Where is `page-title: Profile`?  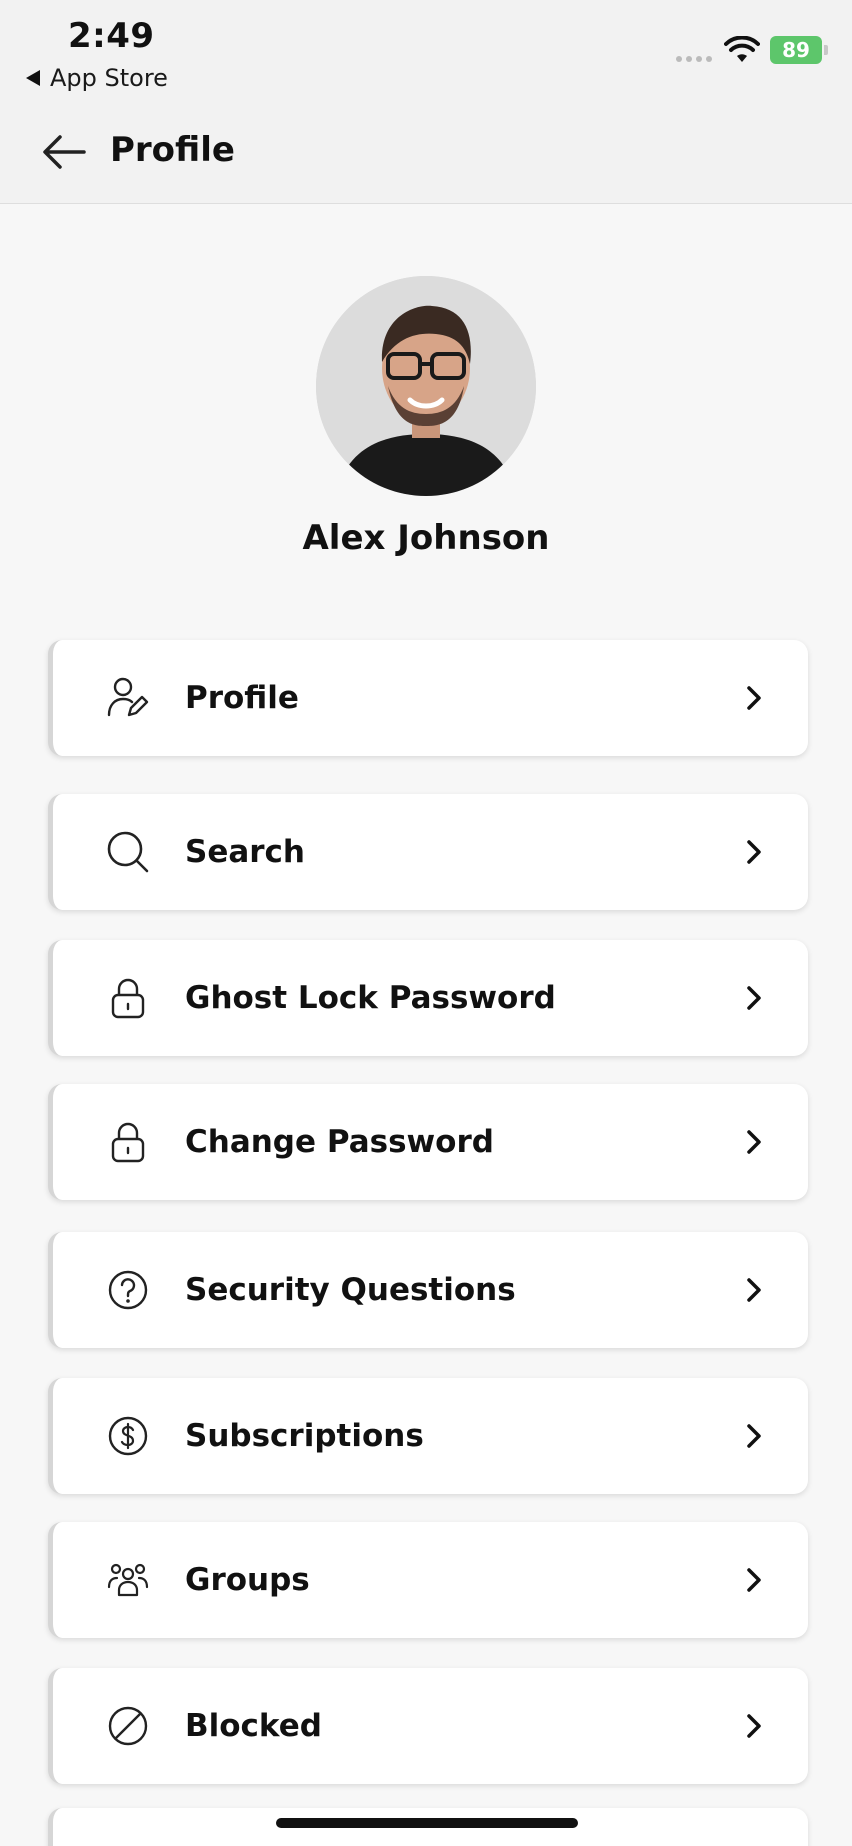
page-title: Profile is located at coordinates (172, 150).